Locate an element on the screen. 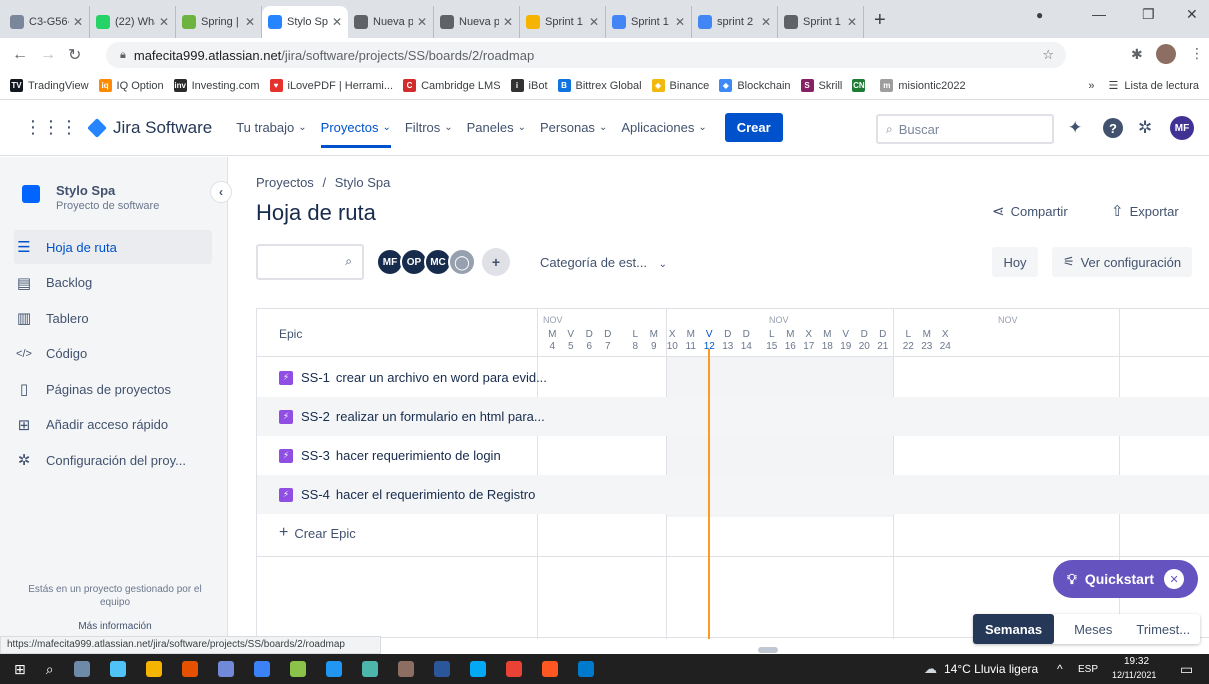 This screenshot has width=1209, height=684. jira-logo: Jira Software is located at coordinates (149, 128).